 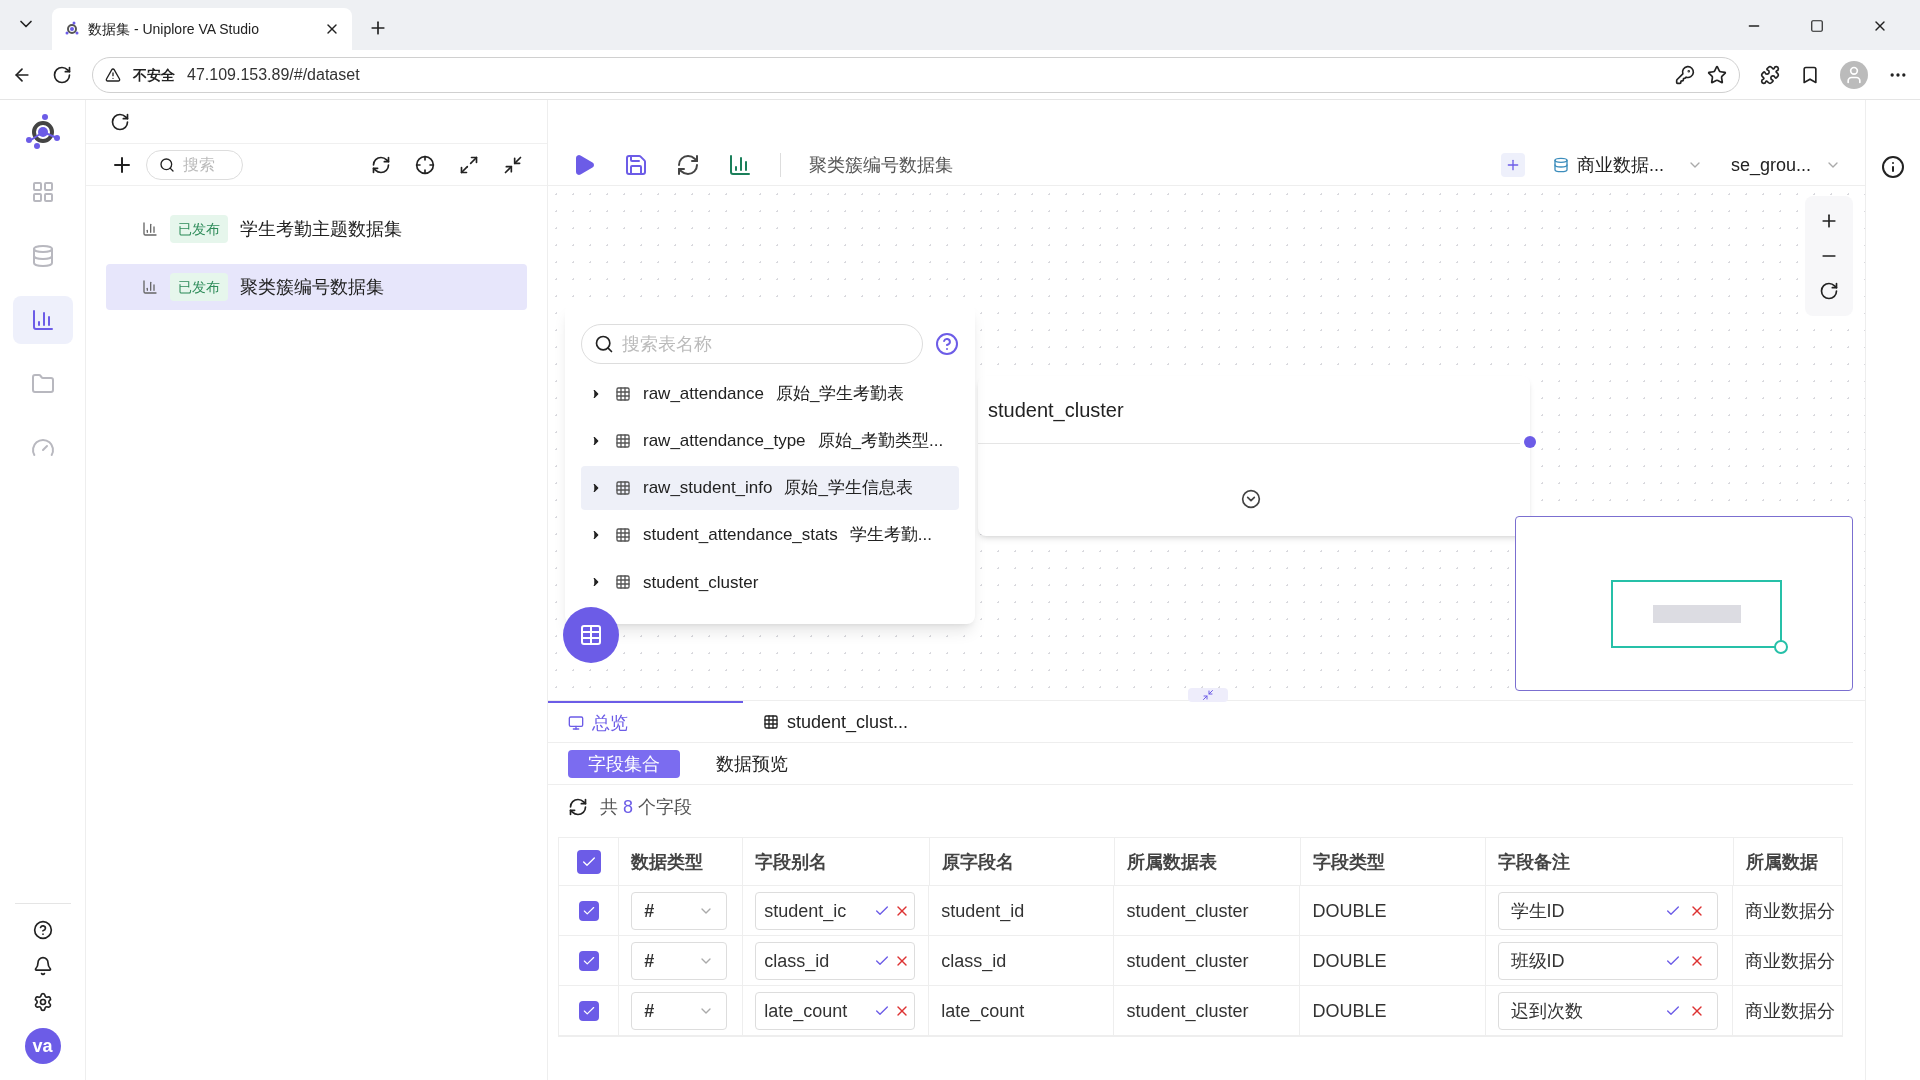 What do you see at coordinates (42, 930) in the screenshot?
I see `help-icon` at bounding box center [42, 930].